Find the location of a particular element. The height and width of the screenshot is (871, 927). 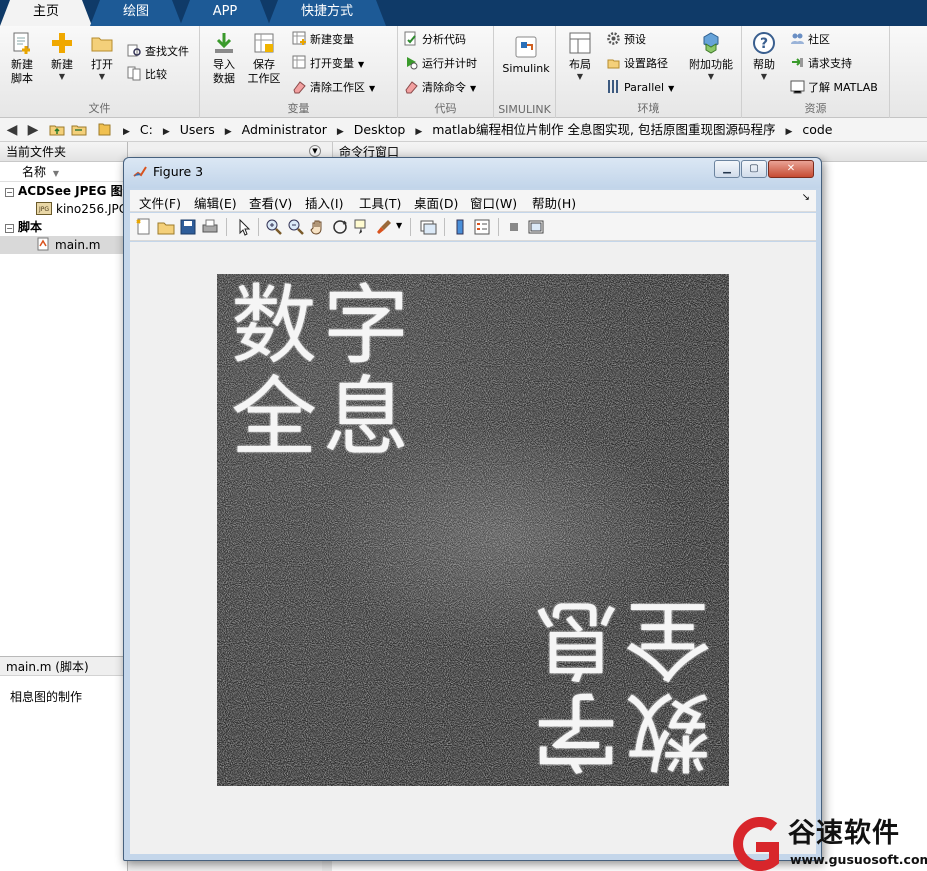

print-icon is located at coordinates (210, 227).